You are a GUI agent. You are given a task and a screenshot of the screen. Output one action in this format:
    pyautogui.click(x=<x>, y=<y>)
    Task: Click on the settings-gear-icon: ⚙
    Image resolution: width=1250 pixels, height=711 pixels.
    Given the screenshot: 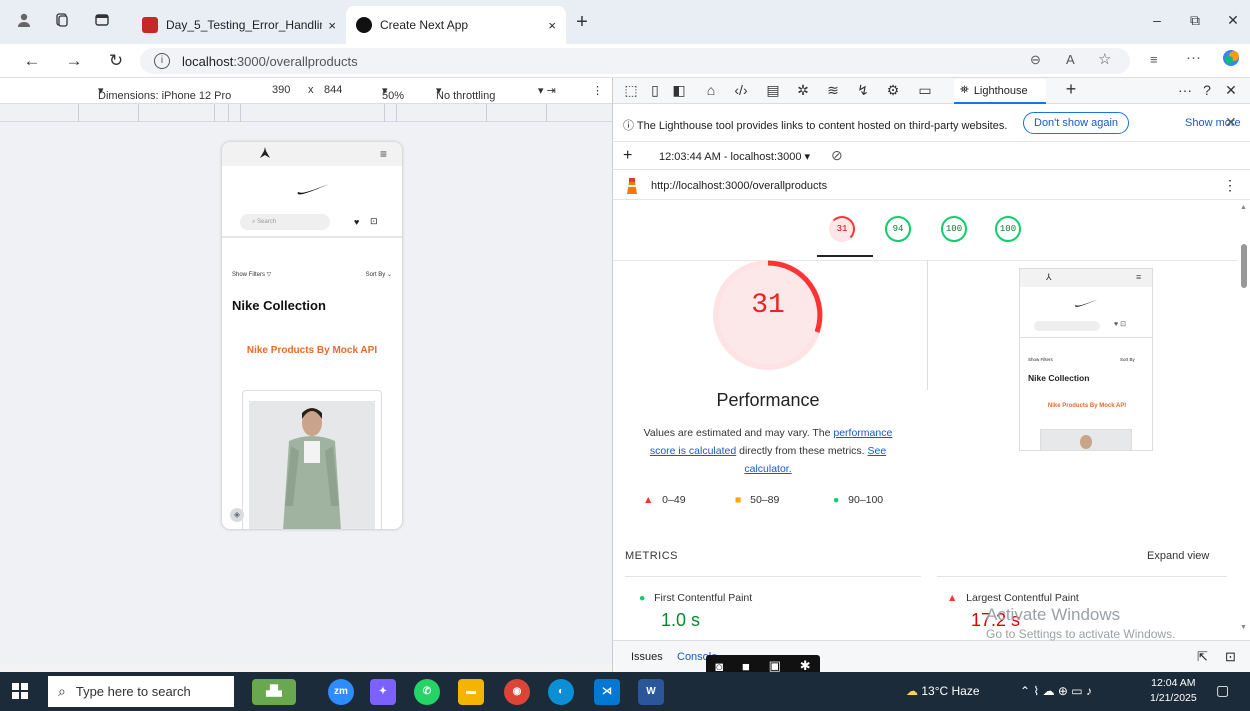 What is the action you would take?
    pyautogui.click(x=893, y=90)
    